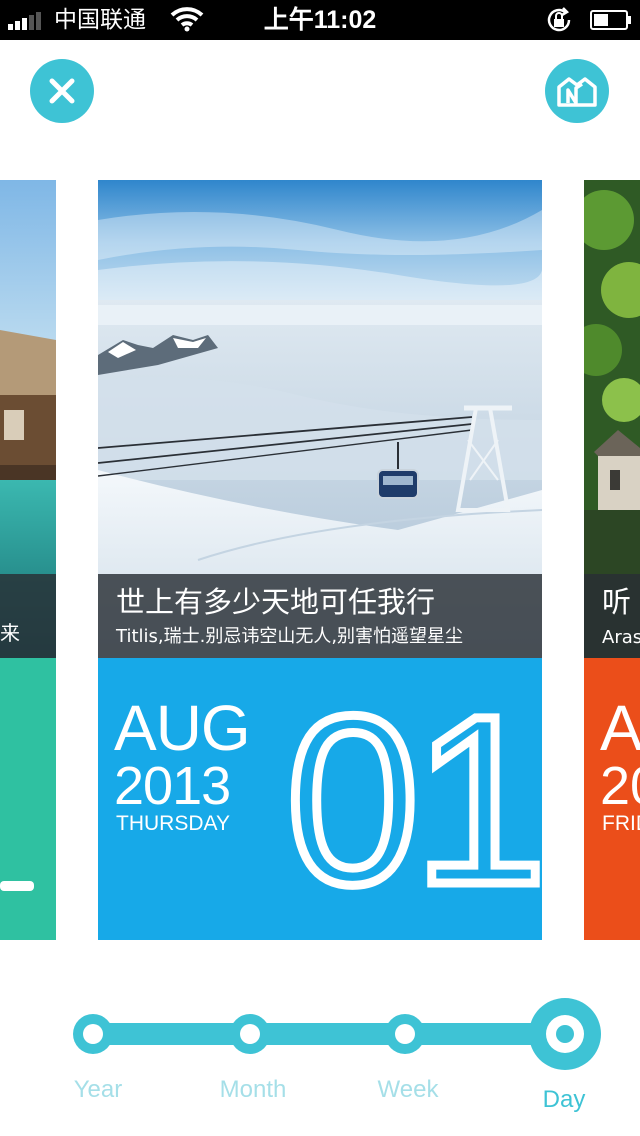  I want to click on card-month: AUG, so click(182, 728).